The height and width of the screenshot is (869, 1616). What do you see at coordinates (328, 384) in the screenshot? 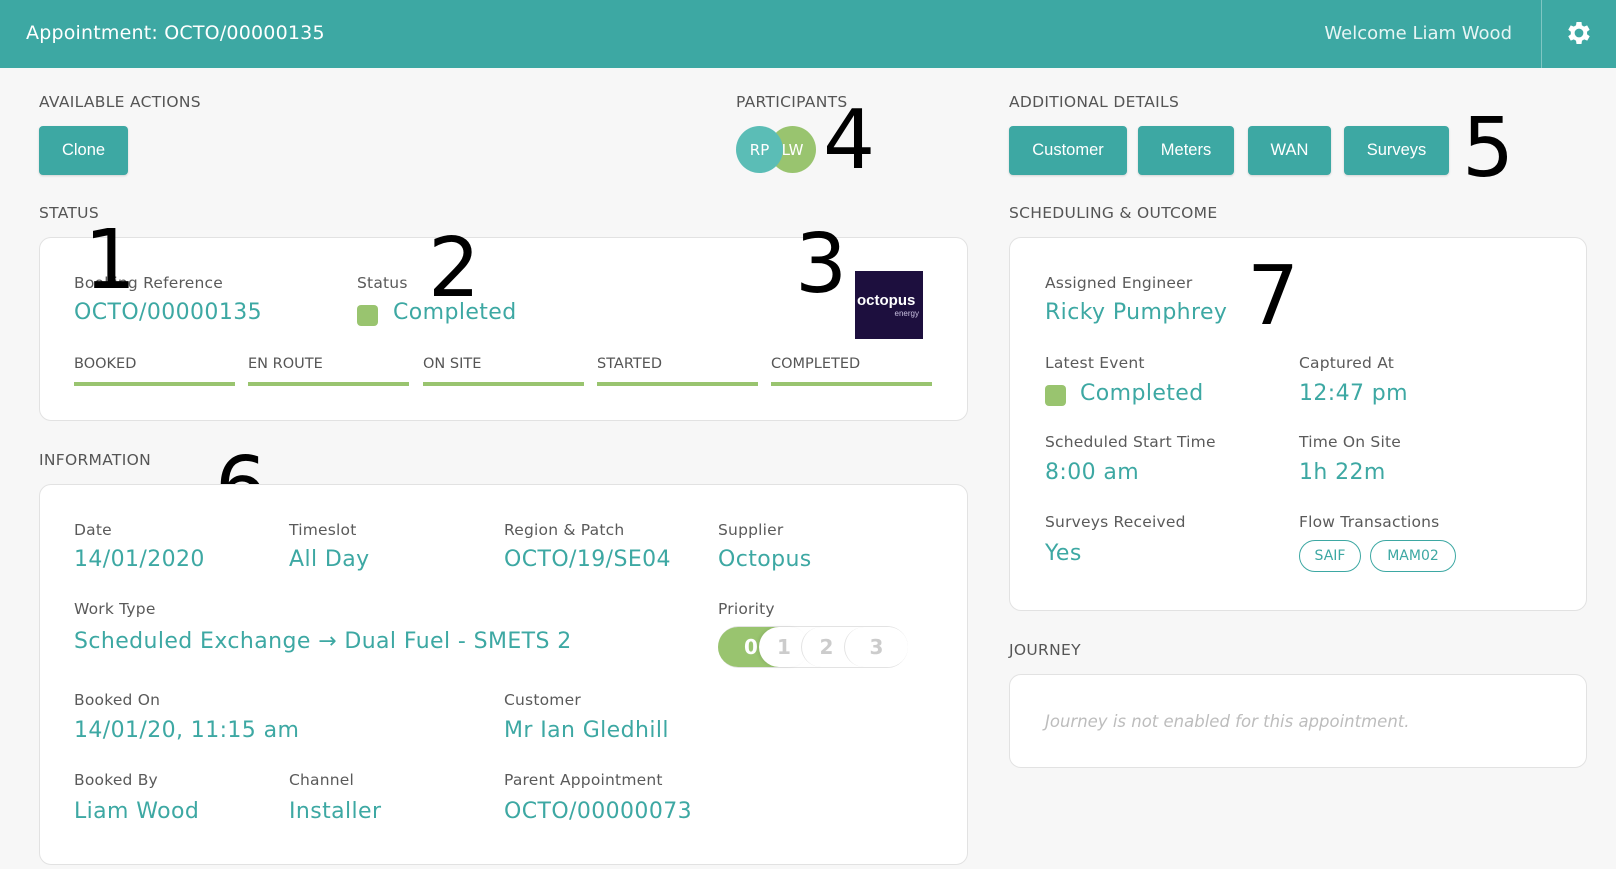
I see `stage-en-route-bar` at bounding box center [328, 384].